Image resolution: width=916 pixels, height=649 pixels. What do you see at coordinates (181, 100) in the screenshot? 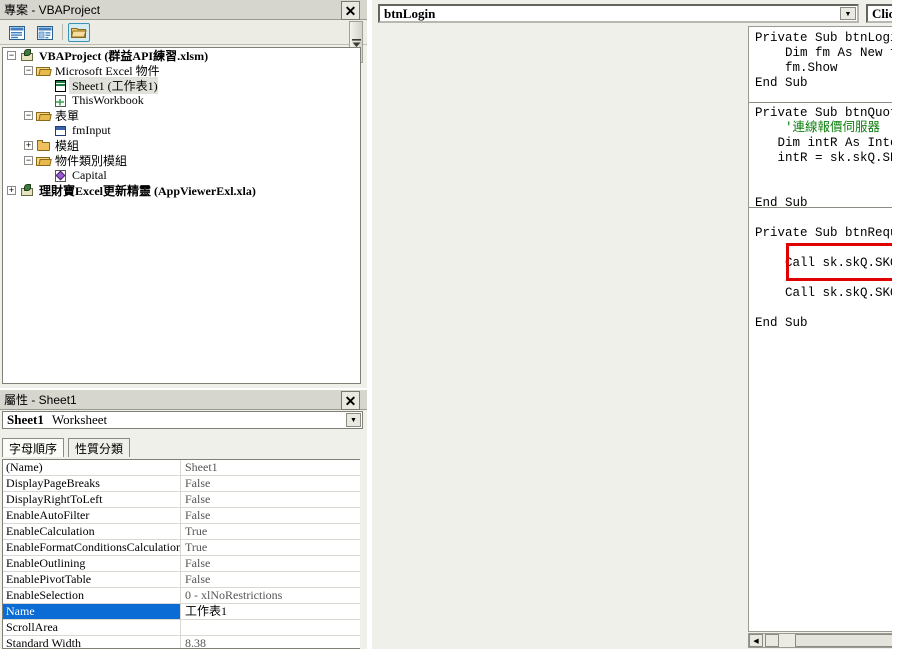
I see `tree-item: ThisWorkbook` at bounding box center [181, 100].